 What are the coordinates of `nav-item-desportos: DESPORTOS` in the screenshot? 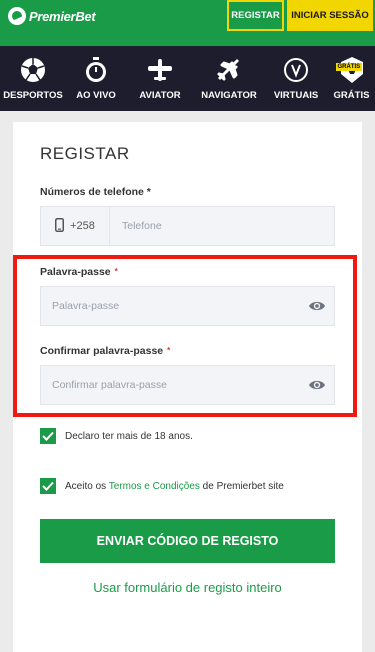 It's located at (33, 78).